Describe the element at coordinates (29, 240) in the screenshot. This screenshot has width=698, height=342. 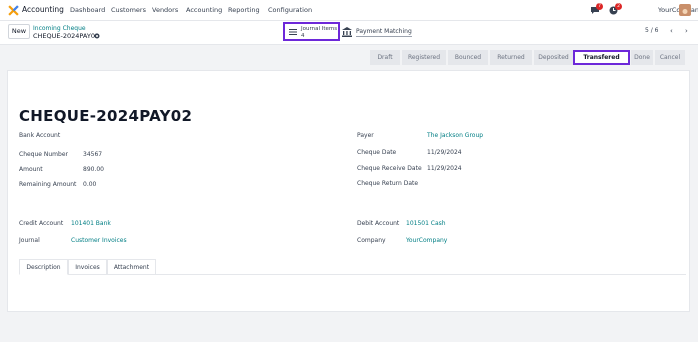
I see `journal-label: Journal` at that location.